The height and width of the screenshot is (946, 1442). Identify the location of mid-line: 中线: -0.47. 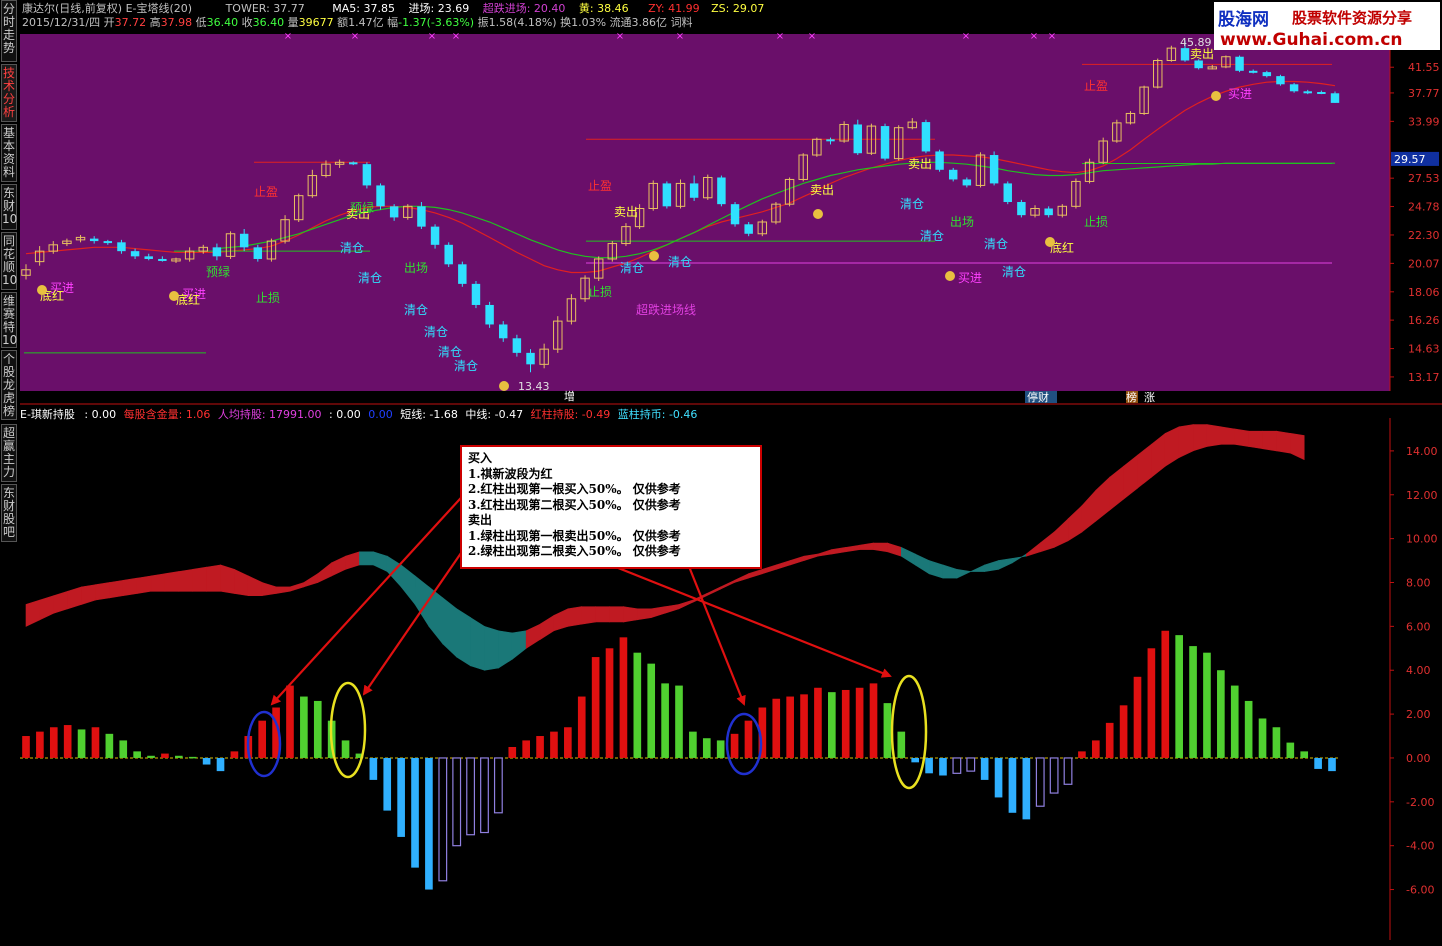
(494, 414).